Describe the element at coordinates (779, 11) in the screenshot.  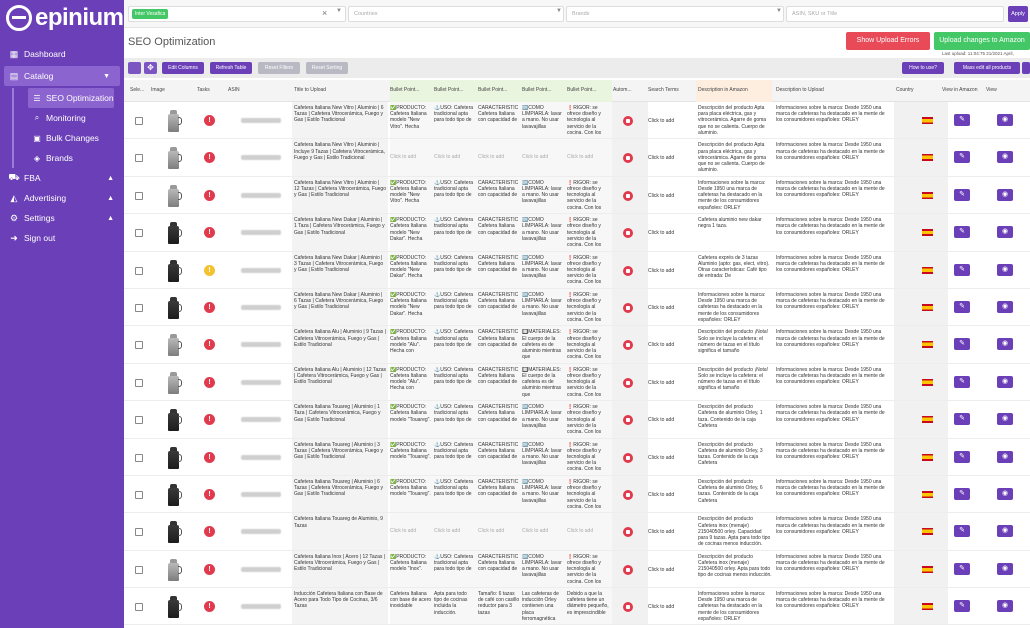
I see `chevron-down-icon: ▼` at that location.